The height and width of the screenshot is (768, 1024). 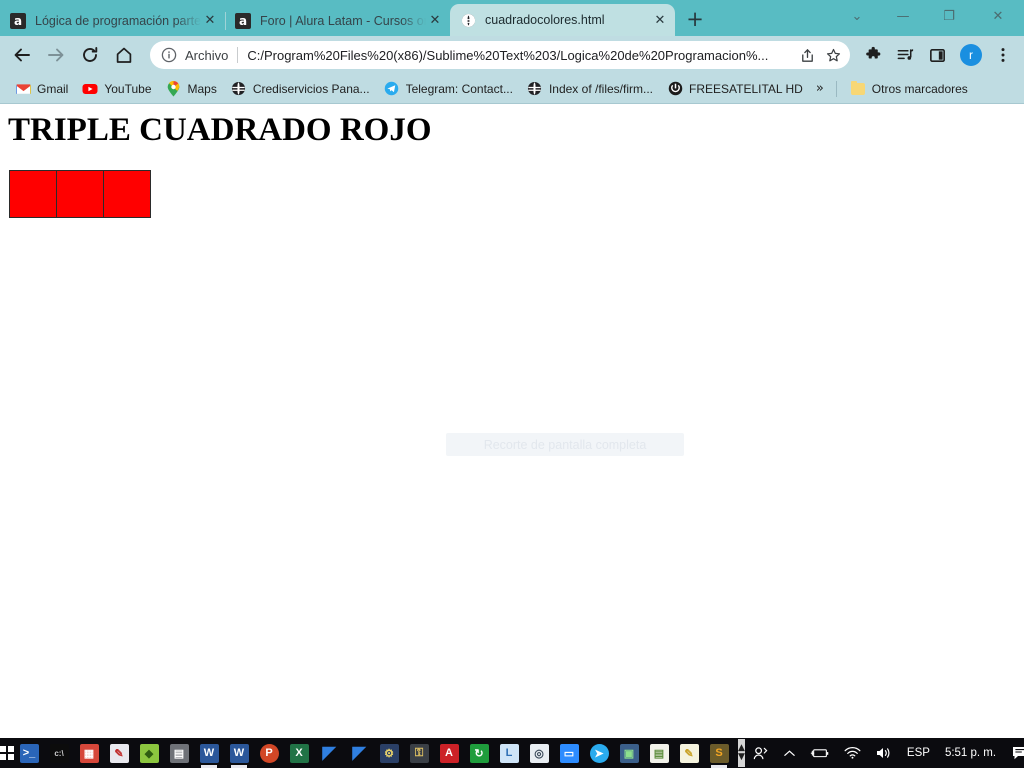 What do you see at coordinates (7, 753) in the screenshot?
I see `start-button` at bounding box center [7, 753].